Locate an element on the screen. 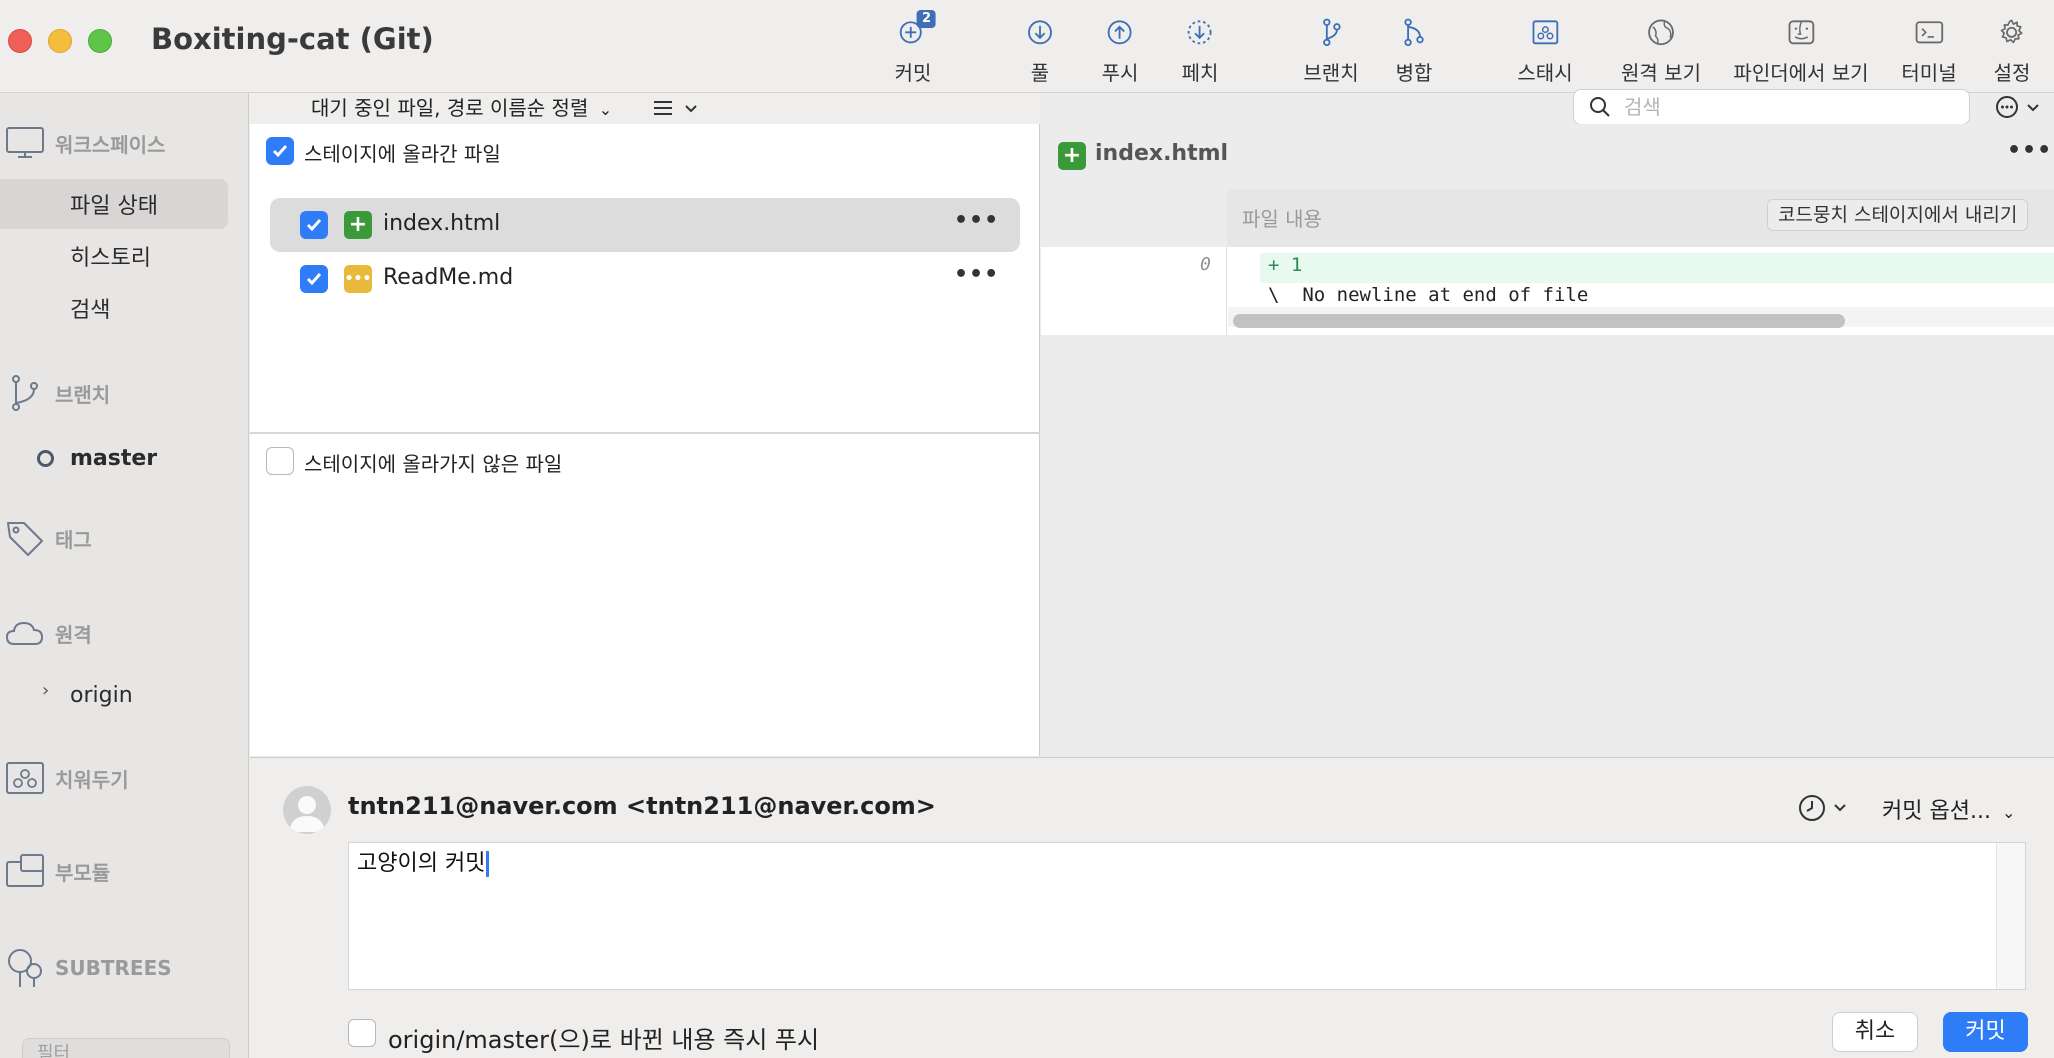 This screenshot has height=1058, width=2054. sidebar-branches-label: 브랜치 is located at coordinates (83, 394).